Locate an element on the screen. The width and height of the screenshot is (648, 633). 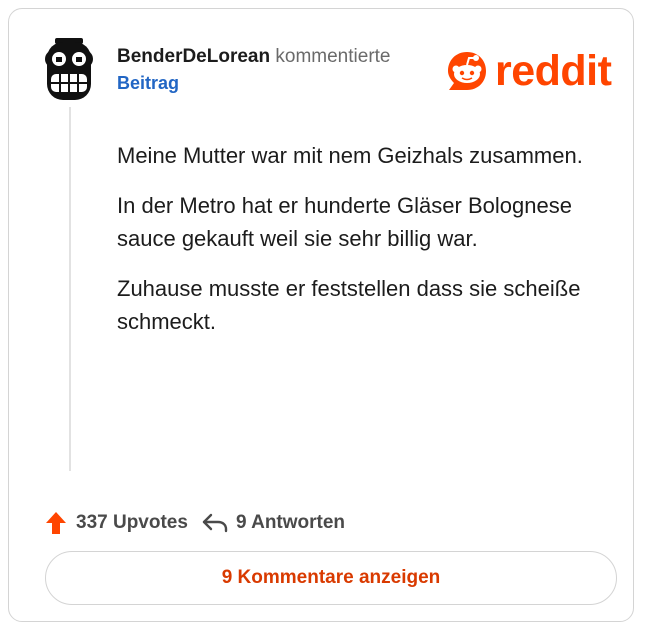
thread-line is located at coordinates (70, 289).